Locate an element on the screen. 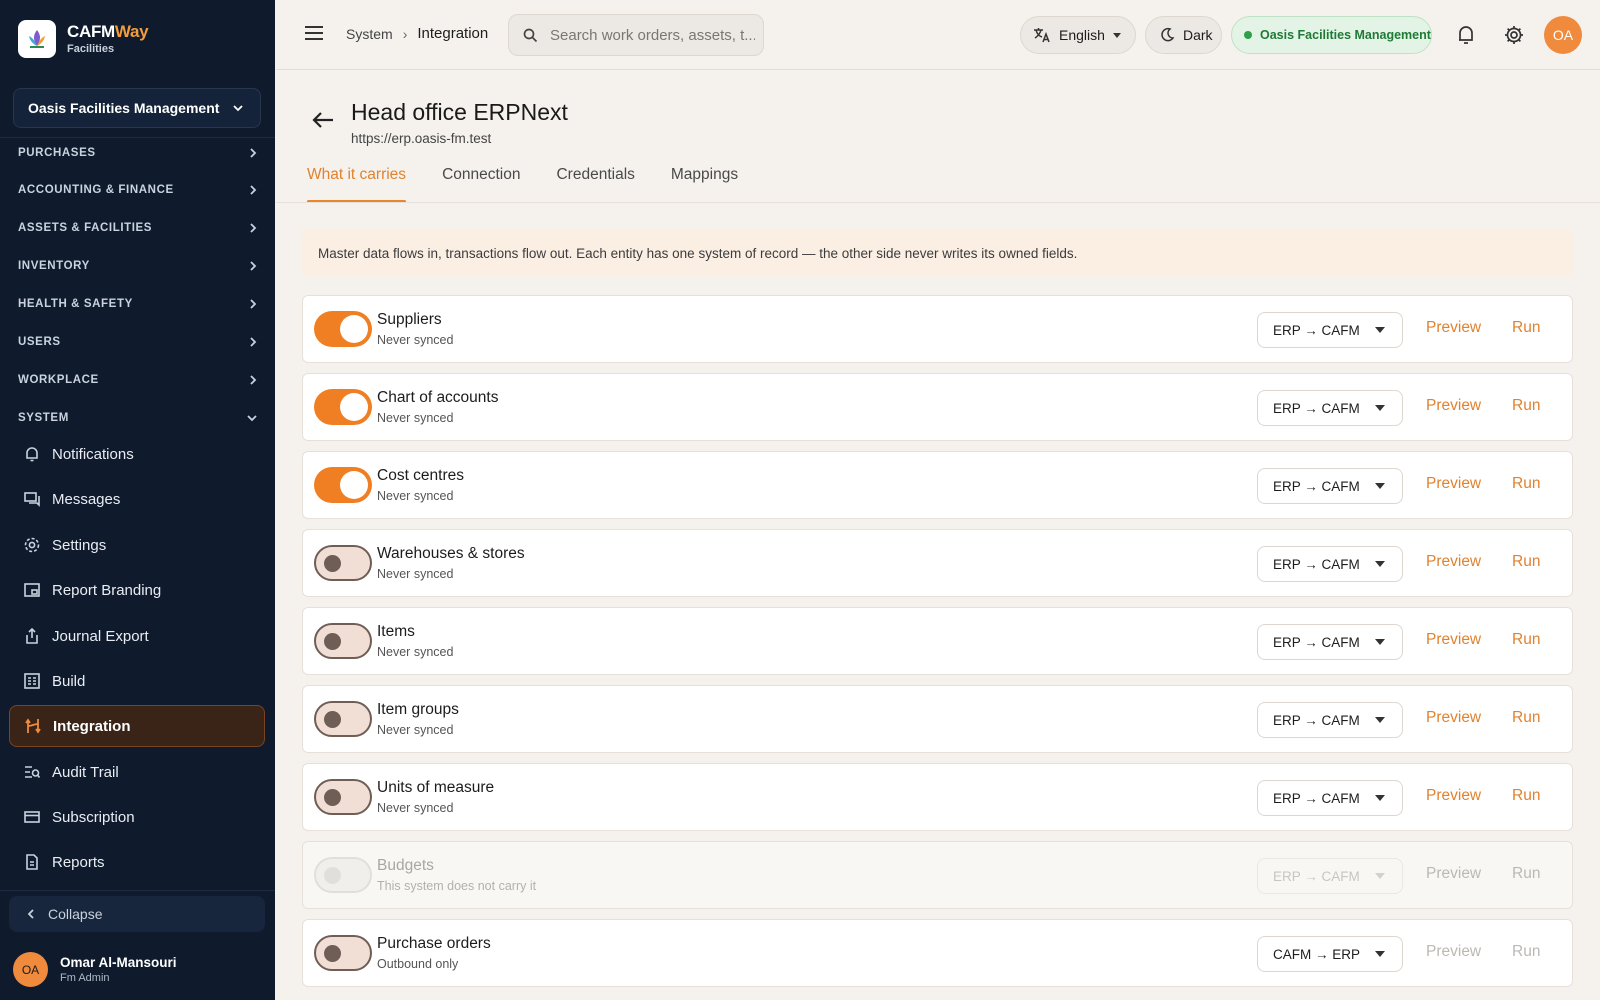 This screenshot has width=1600, height=1000. search-box is located at coordinates (636, 35).